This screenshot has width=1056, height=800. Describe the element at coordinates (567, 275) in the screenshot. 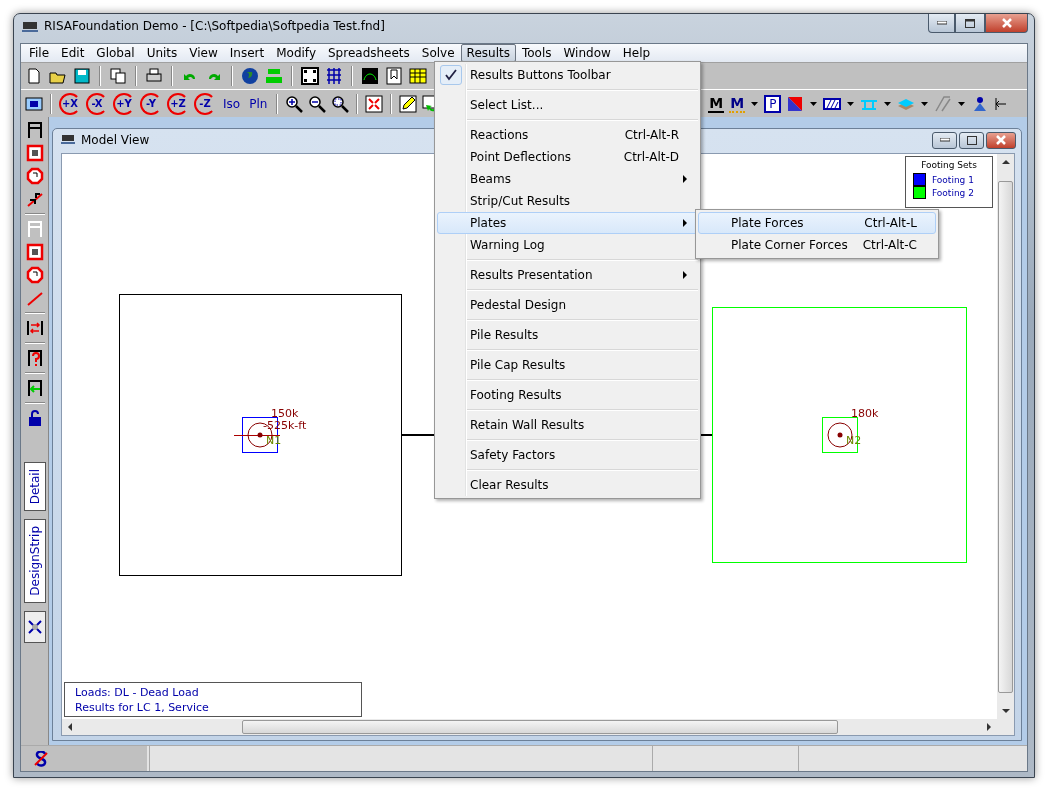

I see `menu-item: Results Presentation` at that location.